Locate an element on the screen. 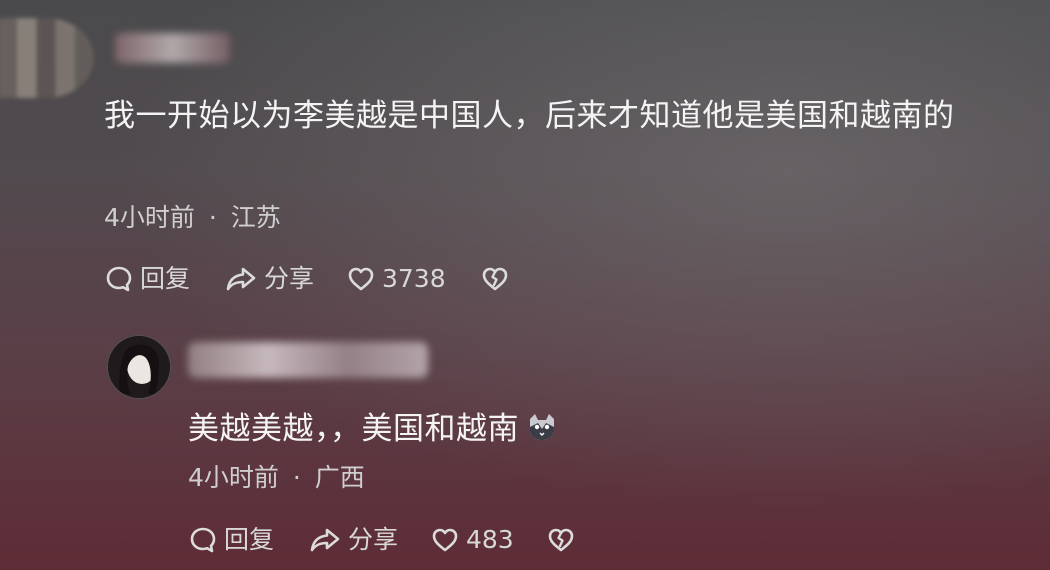 Image resolution: width=1050 pixels, height=570 pixels. cat-emoji-icon is located at coordinates (542, 431).